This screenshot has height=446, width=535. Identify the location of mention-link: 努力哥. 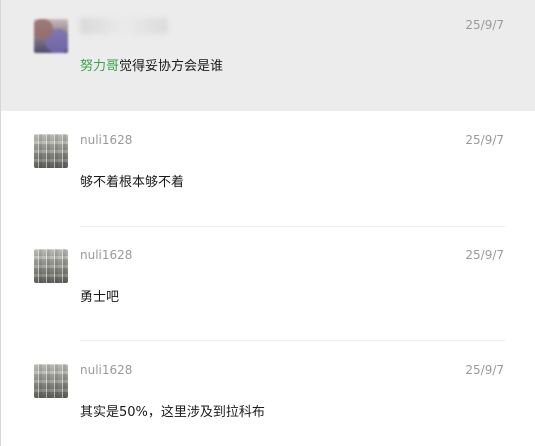
(99, 66).